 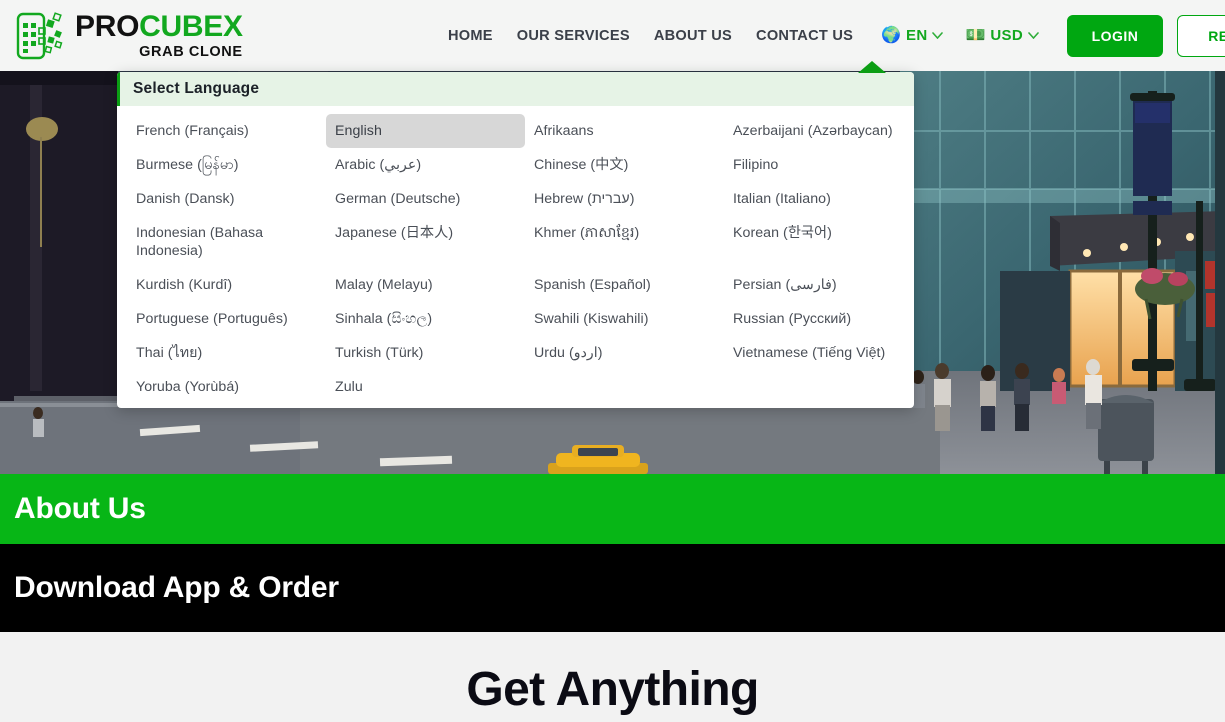 What do you see at coordinates (181, 26) in the screenshot?
I see `brand-title-cube: CUBE` at bounding box center [181, 26].